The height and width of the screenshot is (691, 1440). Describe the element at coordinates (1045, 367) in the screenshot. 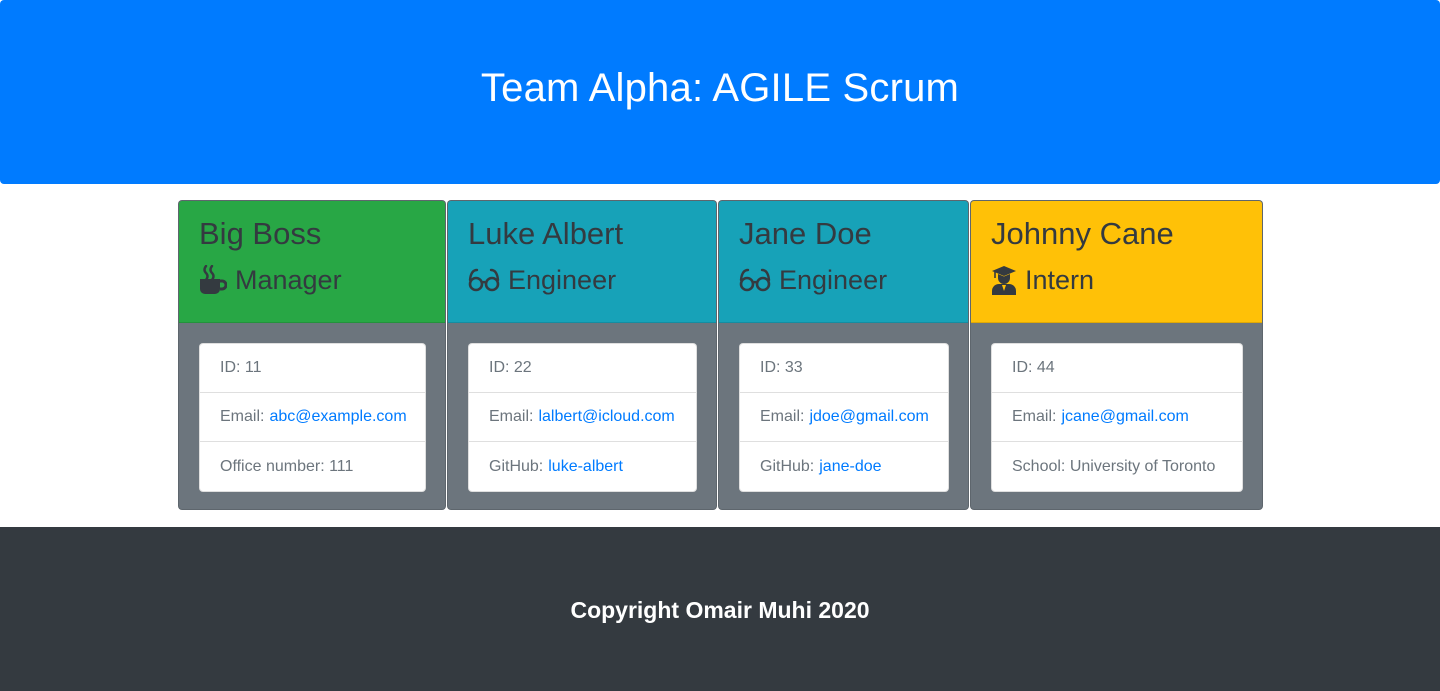

I see `id-value: 44` at that location.